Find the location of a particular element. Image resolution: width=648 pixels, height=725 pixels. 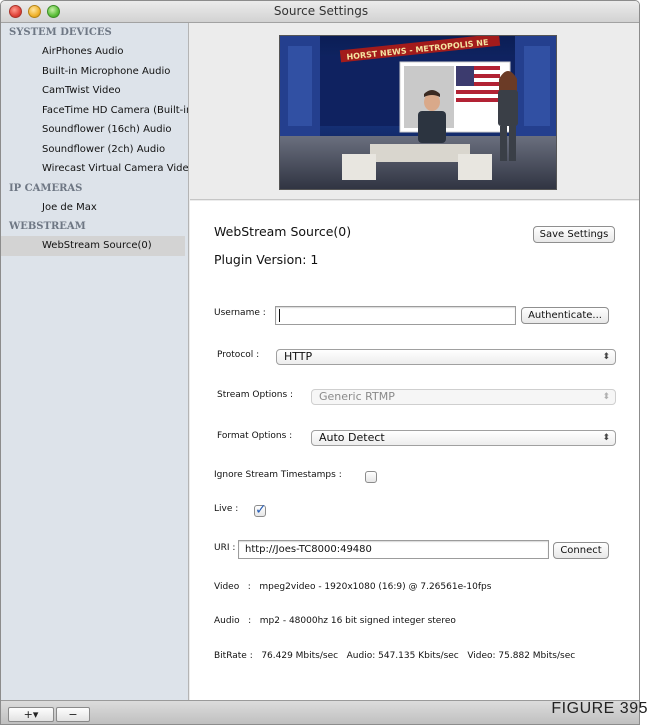

protocol-label: Protocol : is located at coordinates (238, 355).